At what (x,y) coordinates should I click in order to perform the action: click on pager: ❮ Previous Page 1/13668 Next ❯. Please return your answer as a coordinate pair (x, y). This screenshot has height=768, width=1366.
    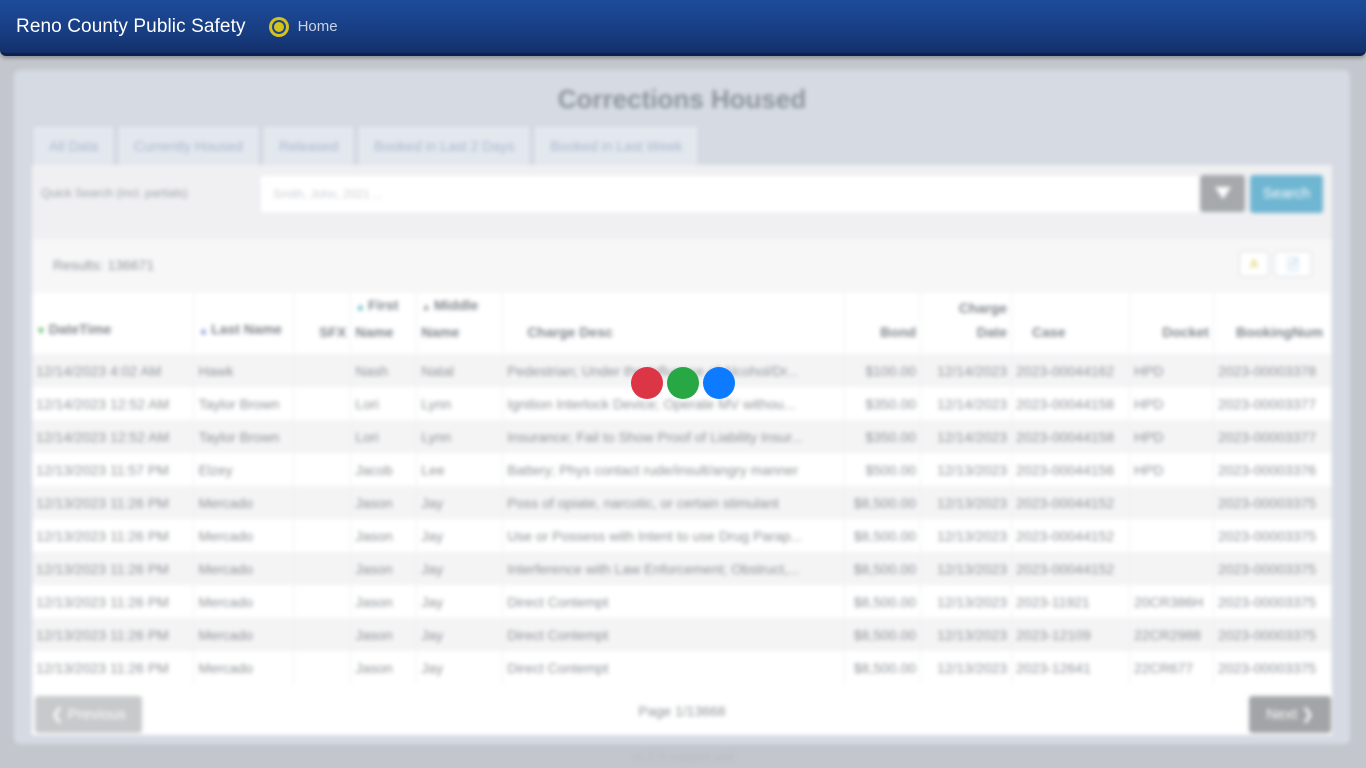
    Looking at the image, I should click on (682, 715).